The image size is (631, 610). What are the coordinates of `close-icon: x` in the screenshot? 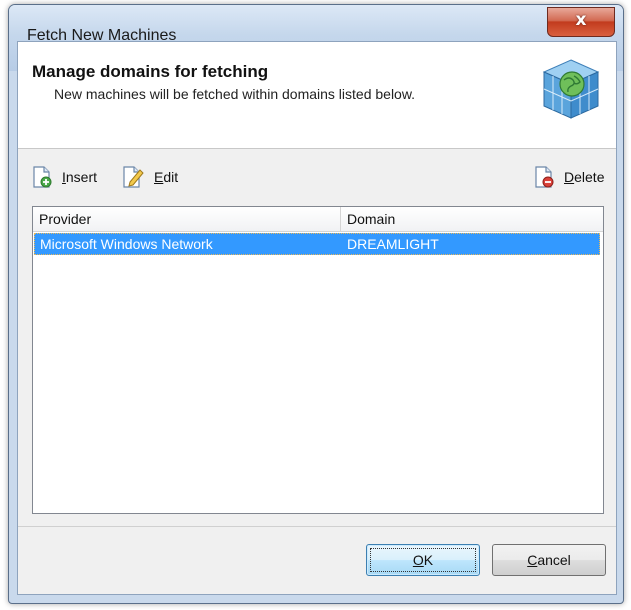 It's located at (581, 20).